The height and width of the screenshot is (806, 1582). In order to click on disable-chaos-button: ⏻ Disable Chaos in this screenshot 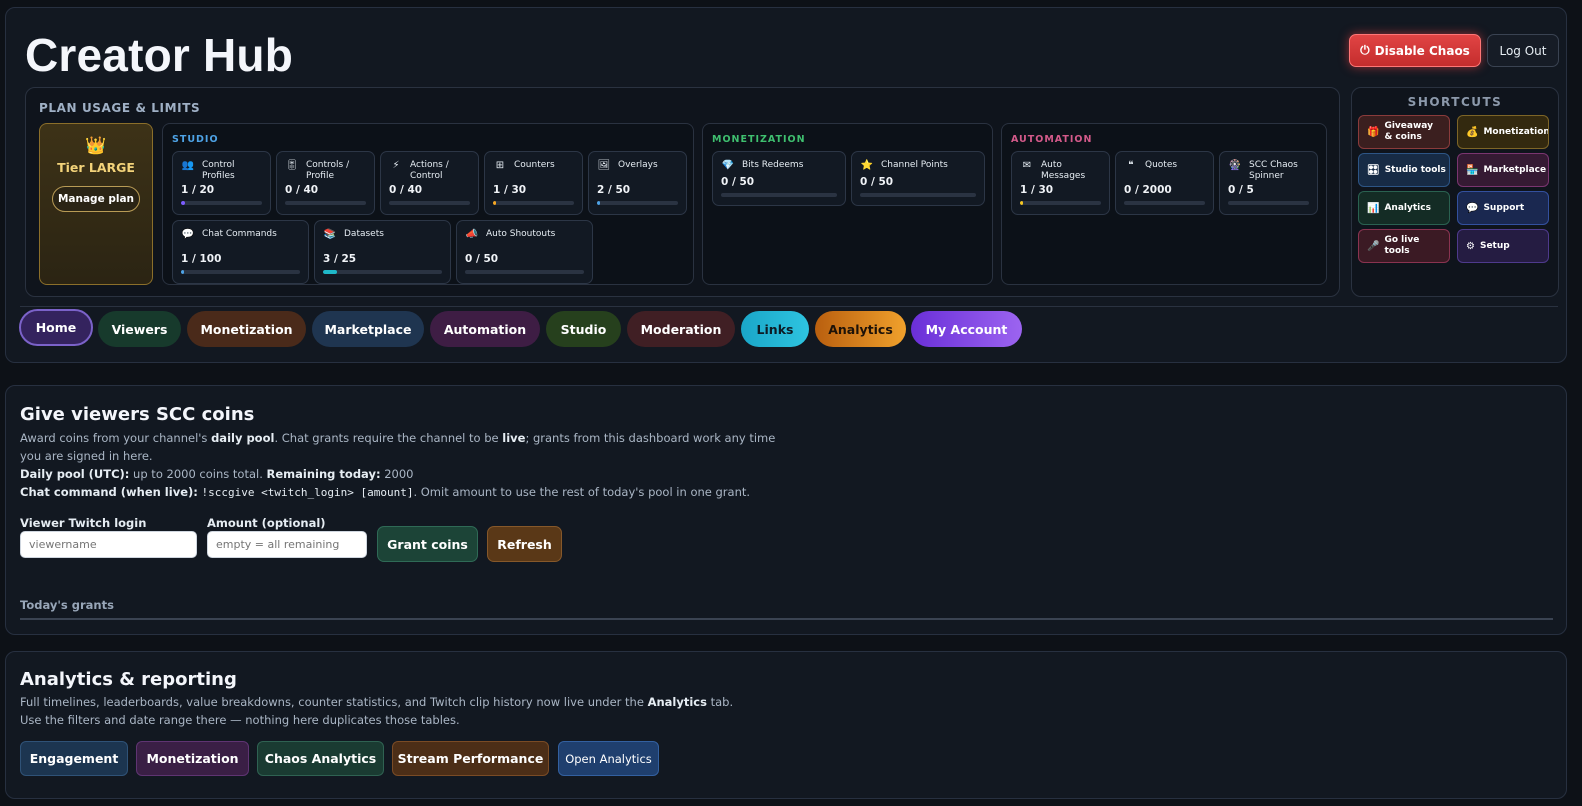, I will do `click(1415, 50)`.